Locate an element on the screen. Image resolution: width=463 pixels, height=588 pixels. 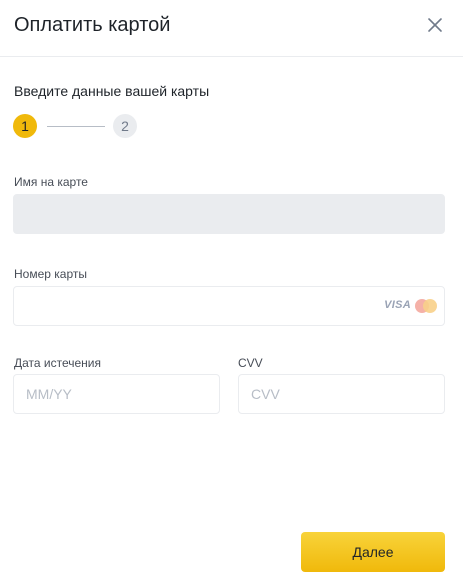
step-connector is located at coordinates (76, 126).